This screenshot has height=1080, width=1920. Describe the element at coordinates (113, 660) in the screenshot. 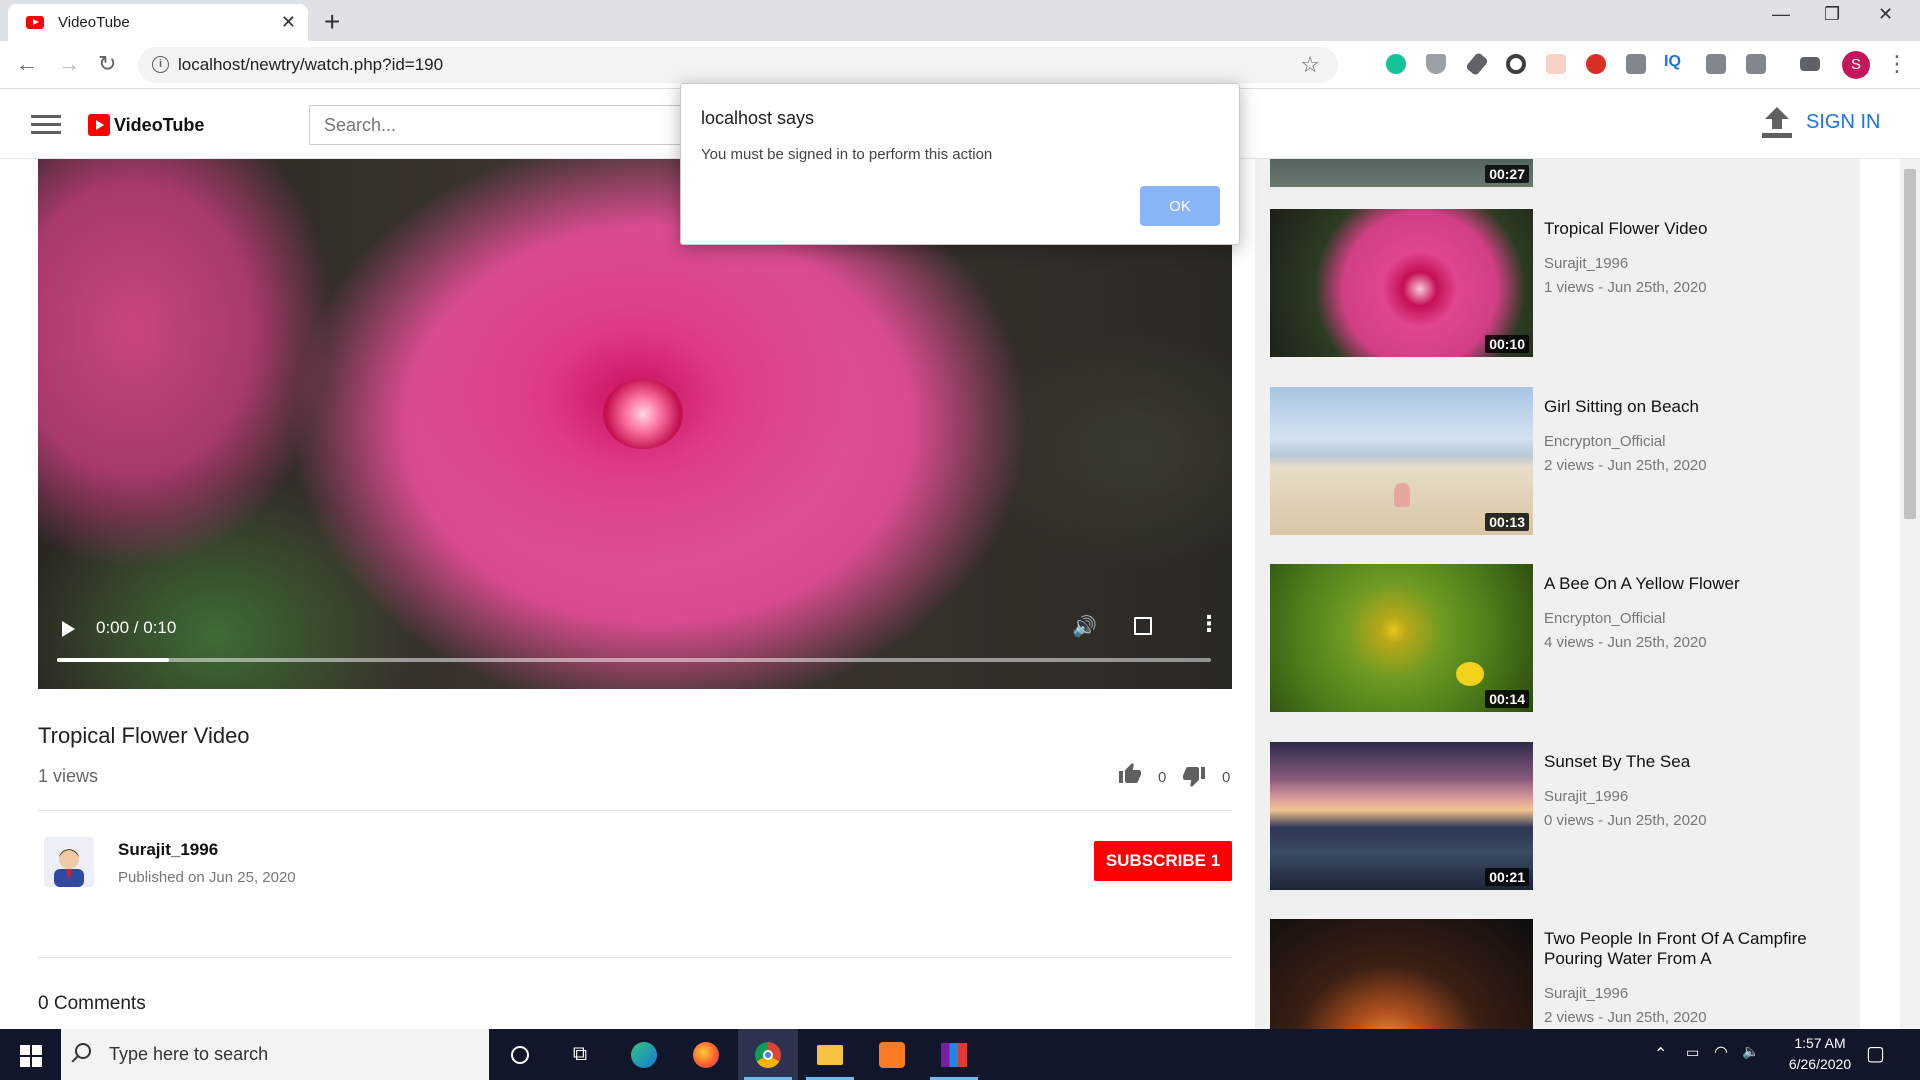

I see `video-progress-fill` at that location.